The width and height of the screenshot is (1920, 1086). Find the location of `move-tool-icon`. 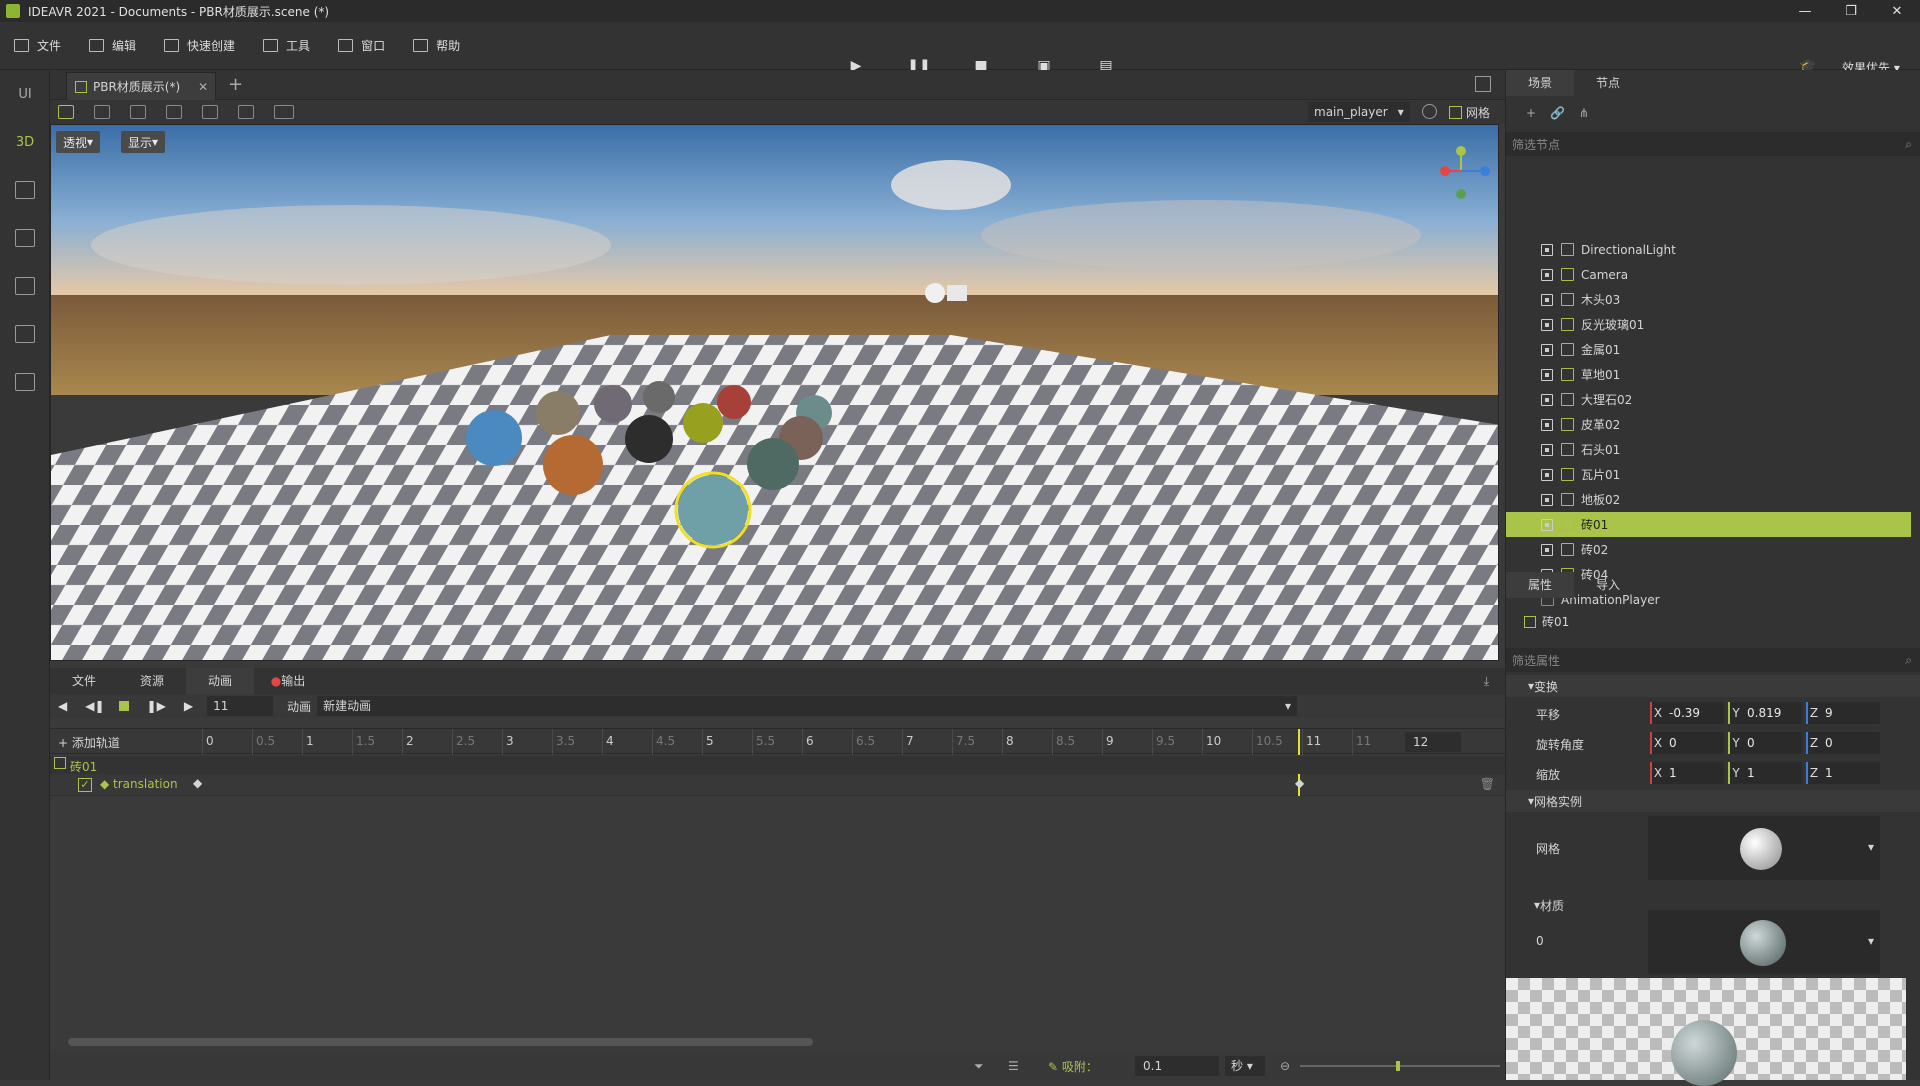

move-tool-icon is located at coordinates (102, 112).